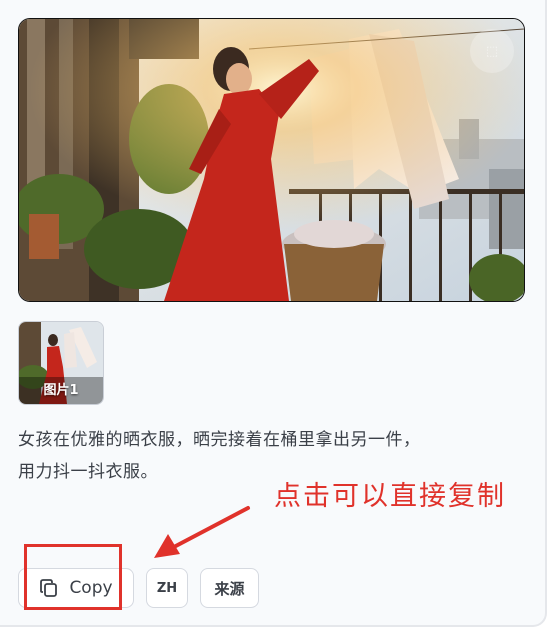 The width and height of the screenshot is (555, 635). I want to click on copy-button: Copy, so click(76, 588).